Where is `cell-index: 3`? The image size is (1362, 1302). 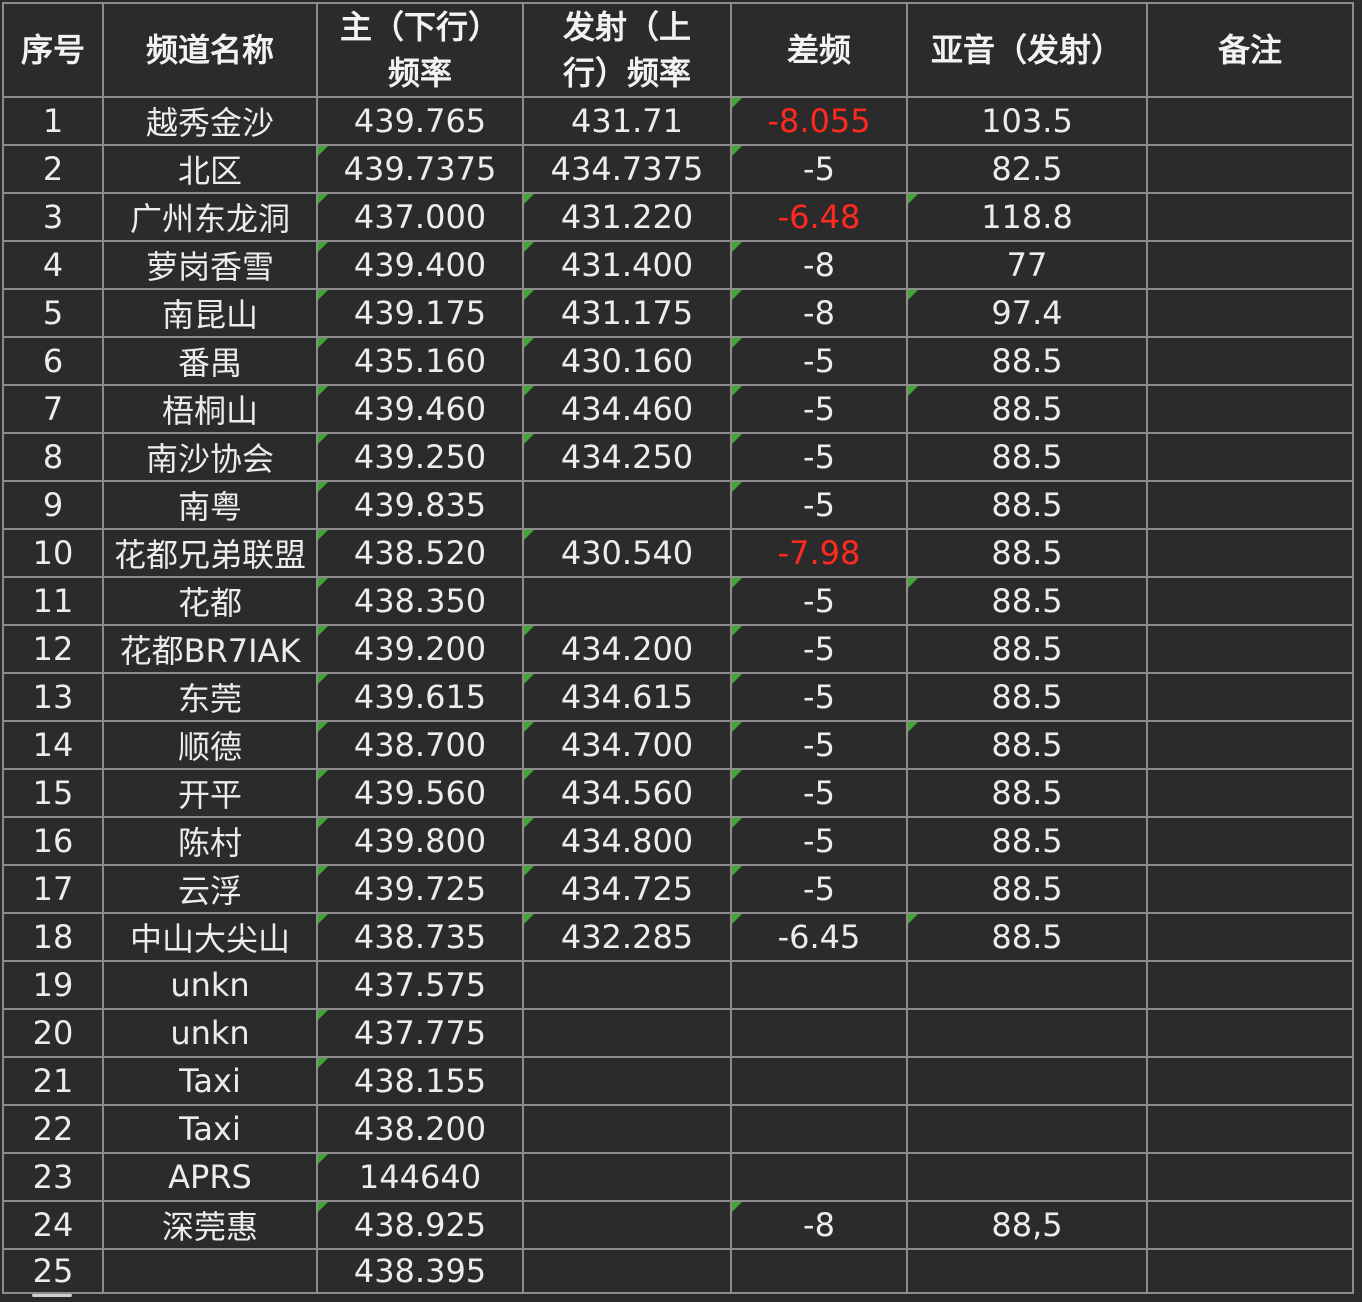
cell-index: 3 is located at coordinates (53, 217).